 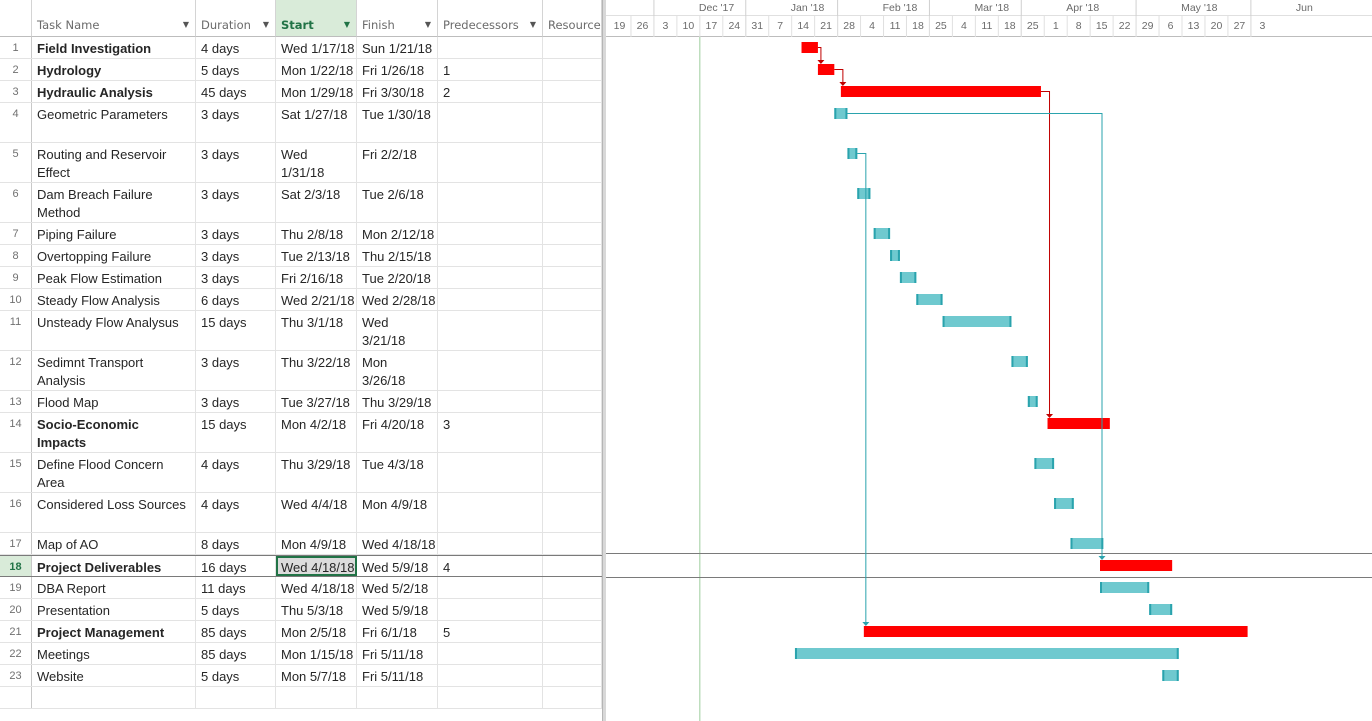 What do you see at coordinates (16, 233) in the screenshot?
I see `row-number: 7` at bounding box center [16, 233].